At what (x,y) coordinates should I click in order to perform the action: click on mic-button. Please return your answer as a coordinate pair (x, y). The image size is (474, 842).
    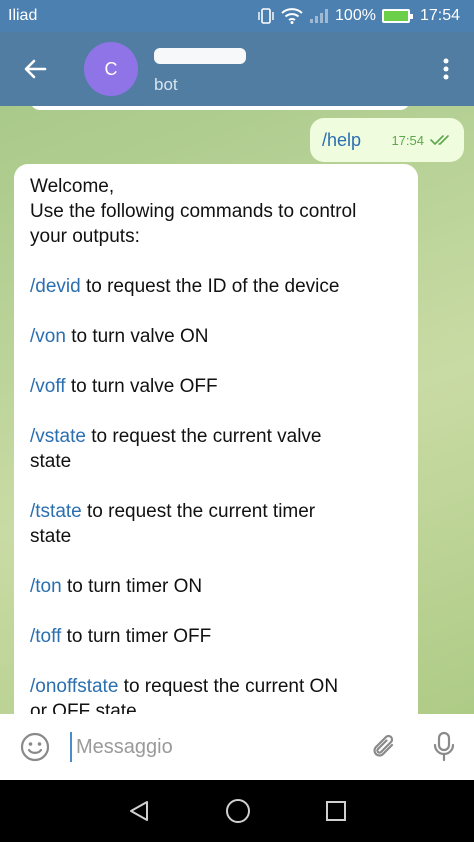
    Looking at the image, I should click on (444, 747).